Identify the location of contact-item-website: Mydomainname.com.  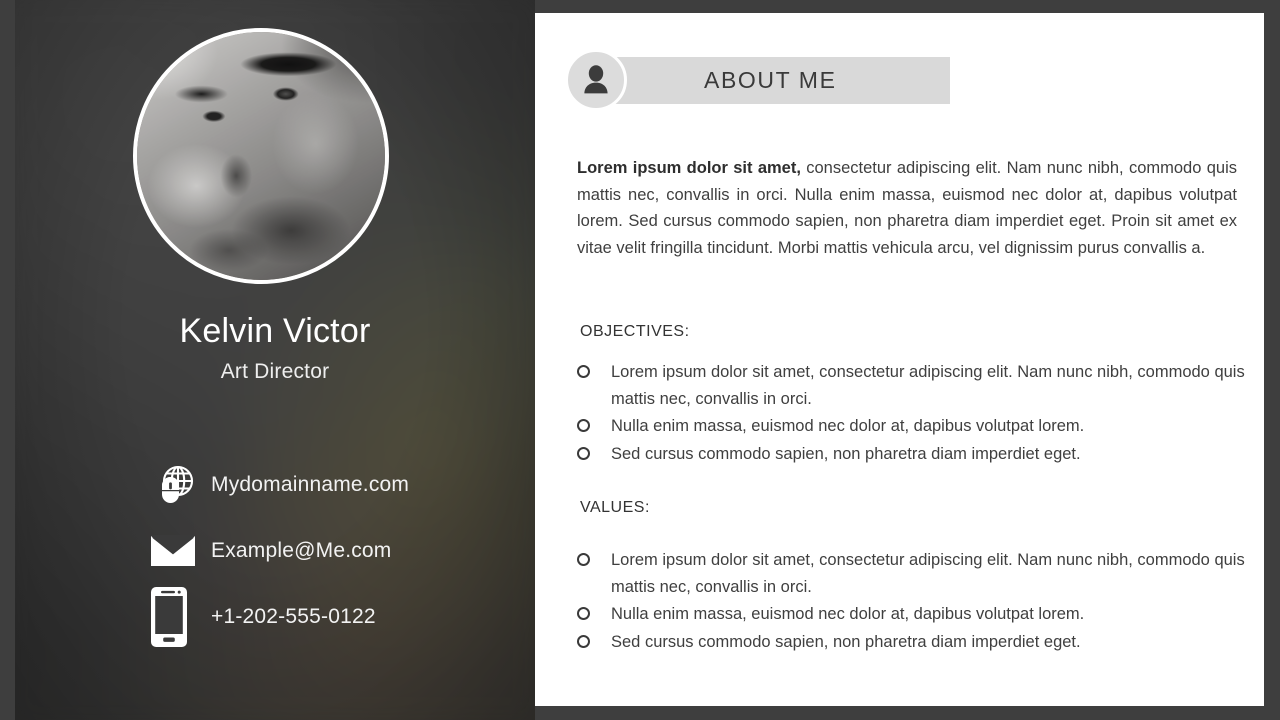
(340, 485).